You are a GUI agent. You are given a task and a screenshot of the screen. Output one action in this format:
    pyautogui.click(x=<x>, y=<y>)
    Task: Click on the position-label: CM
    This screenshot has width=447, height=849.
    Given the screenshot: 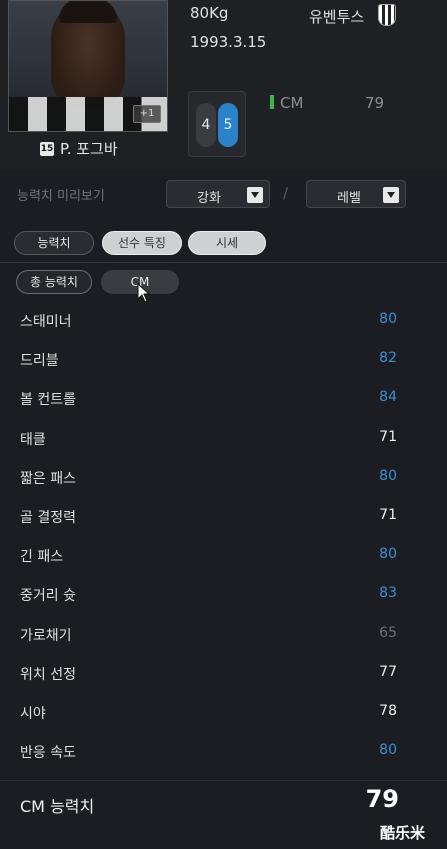 What is the action you would take?
    pyautogui.click(x=292, y=103)
    